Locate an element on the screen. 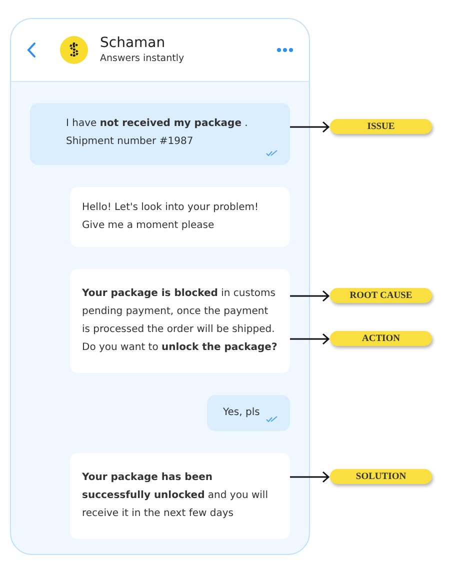 The image size is (455, 574). contact-status: Answers instantly is located at coordinates (143, 58).